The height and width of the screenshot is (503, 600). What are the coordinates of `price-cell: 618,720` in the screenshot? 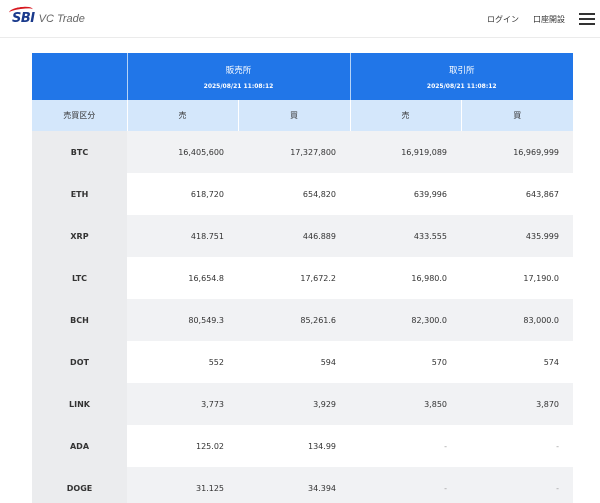 It's located at (182, 194).